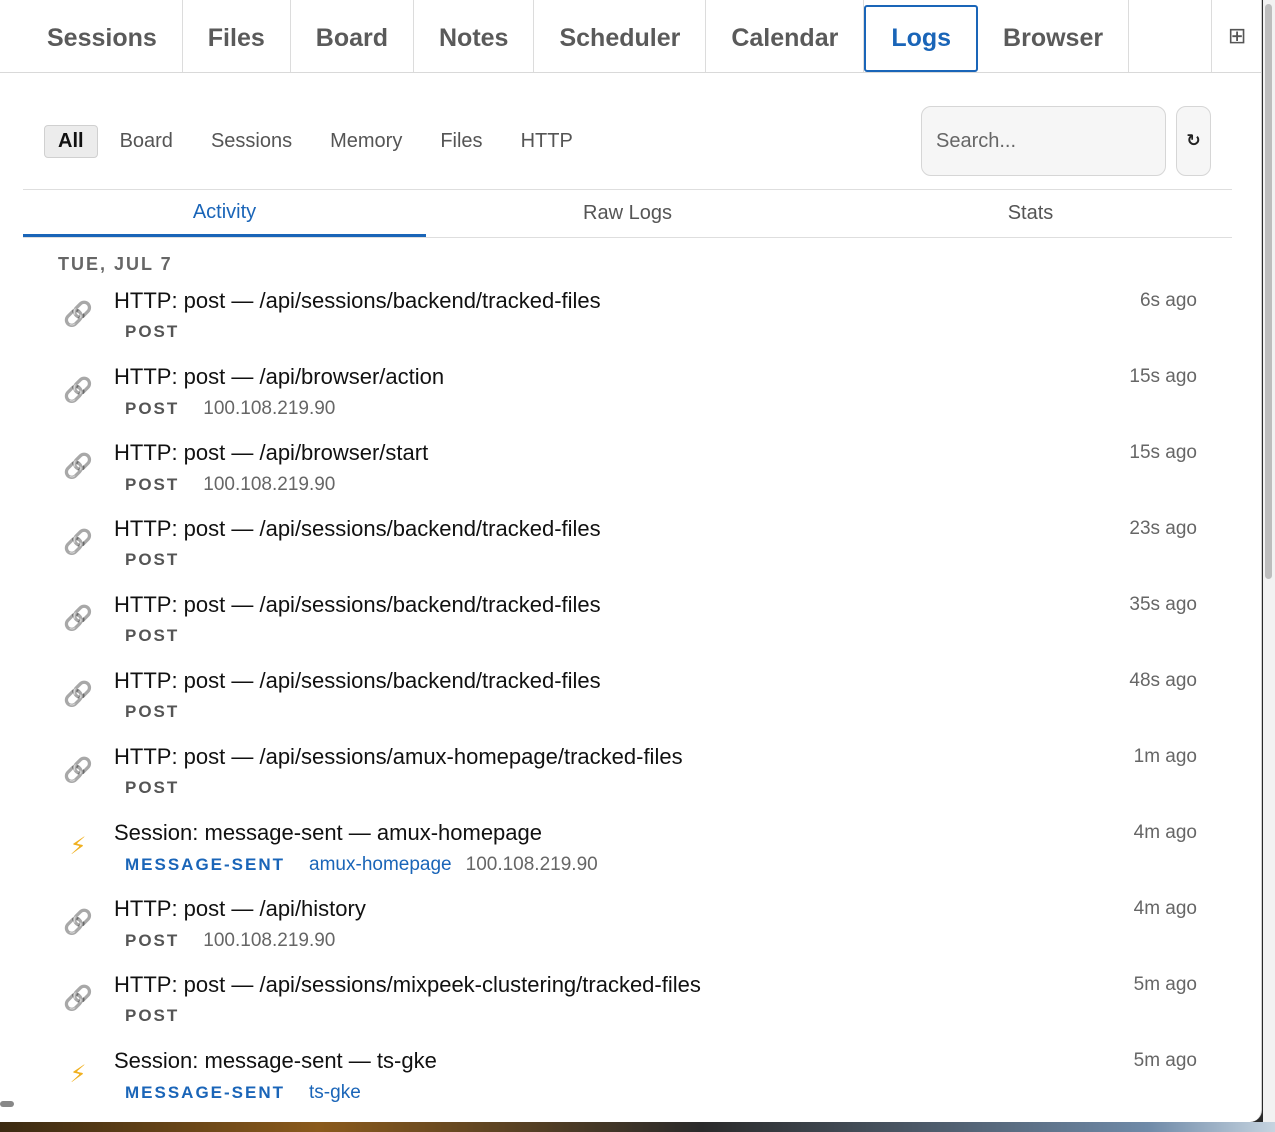 Image resolution: width=1275 pixels, height=1132 pixels. I want to click on filter-http: HTTP, so click(547, 141).